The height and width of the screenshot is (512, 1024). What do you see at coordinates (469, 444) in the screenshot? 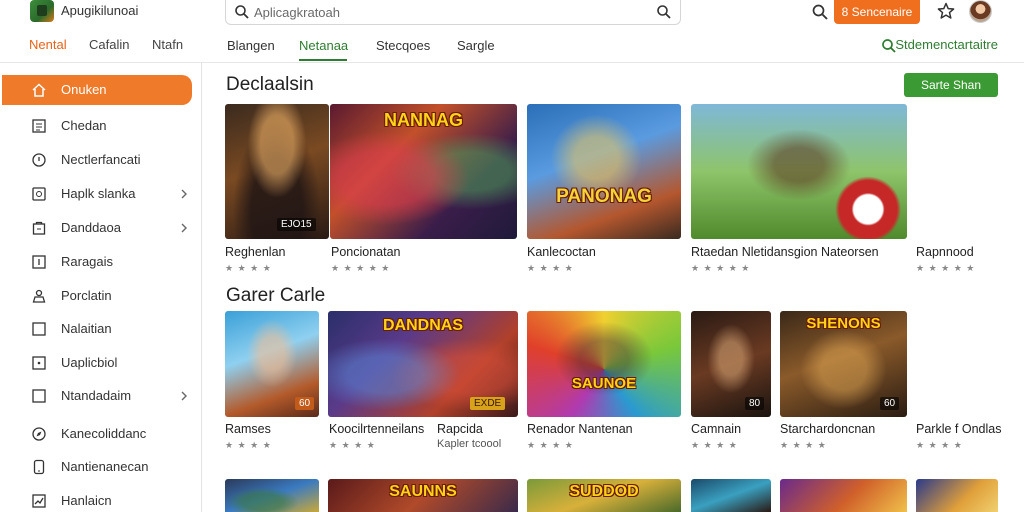
I see `card-subtitle: Kapler tcoool` at bounding box center [469, 444].